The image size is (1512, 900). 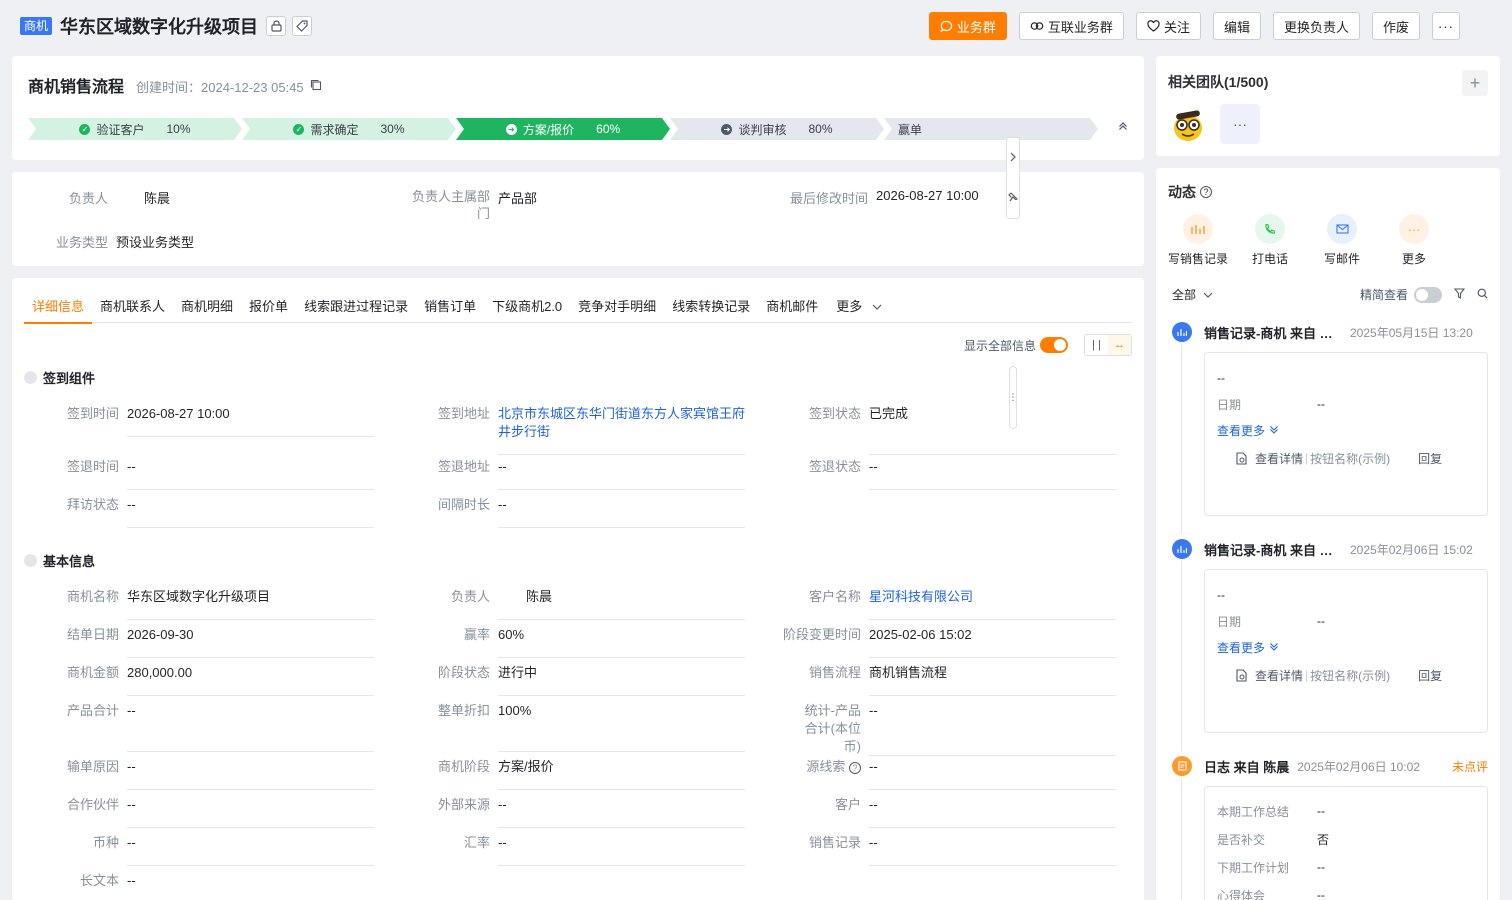 I want to click on tab-lead-conversion: 线索转换记录, so click(x=711, y=309).